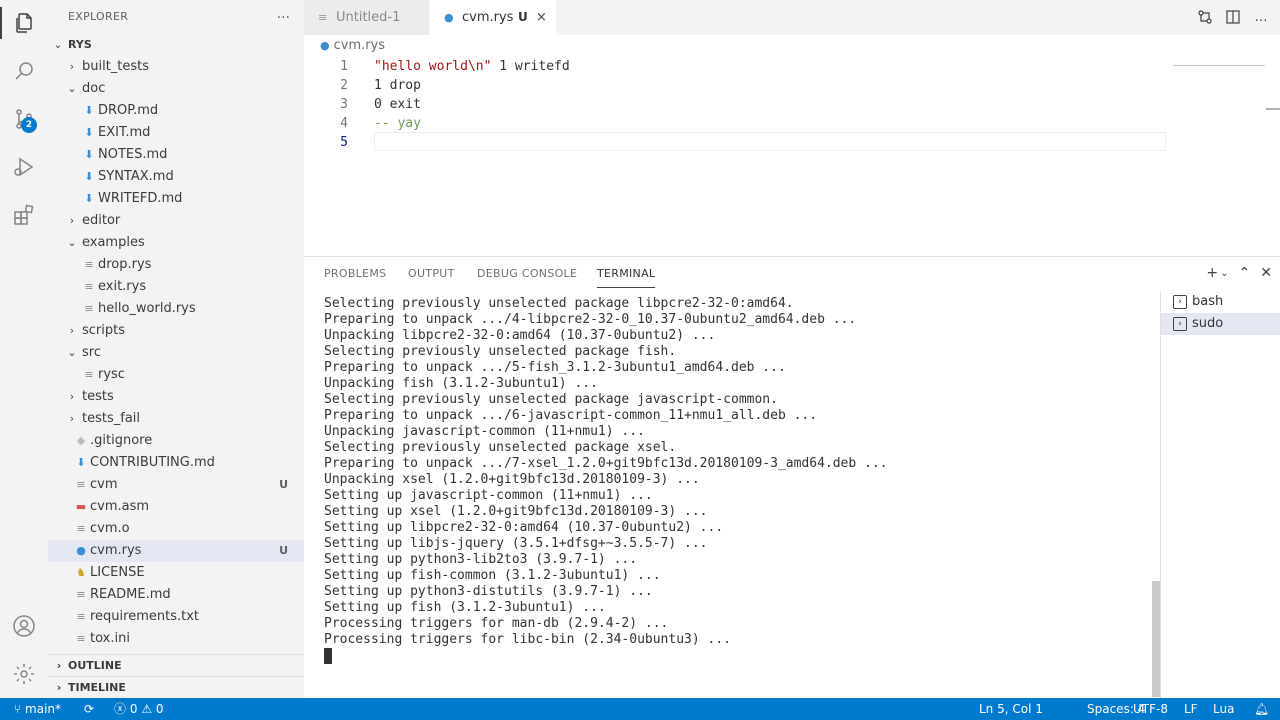 This screenshot has width=1280, height=720. What do you see at coordinates (176, 331) in the screenshot?
I see `tree-folder-scripts: › scripts` at bounding box center [176, 331].